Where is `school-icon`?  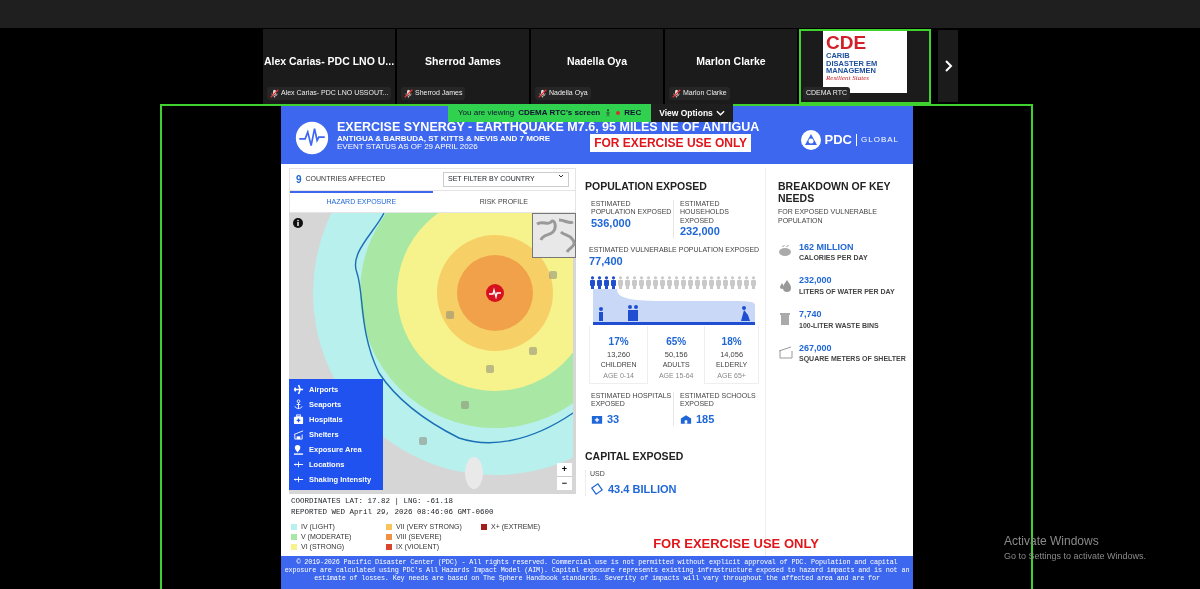 school-icon is located at coordinates (686, 419).